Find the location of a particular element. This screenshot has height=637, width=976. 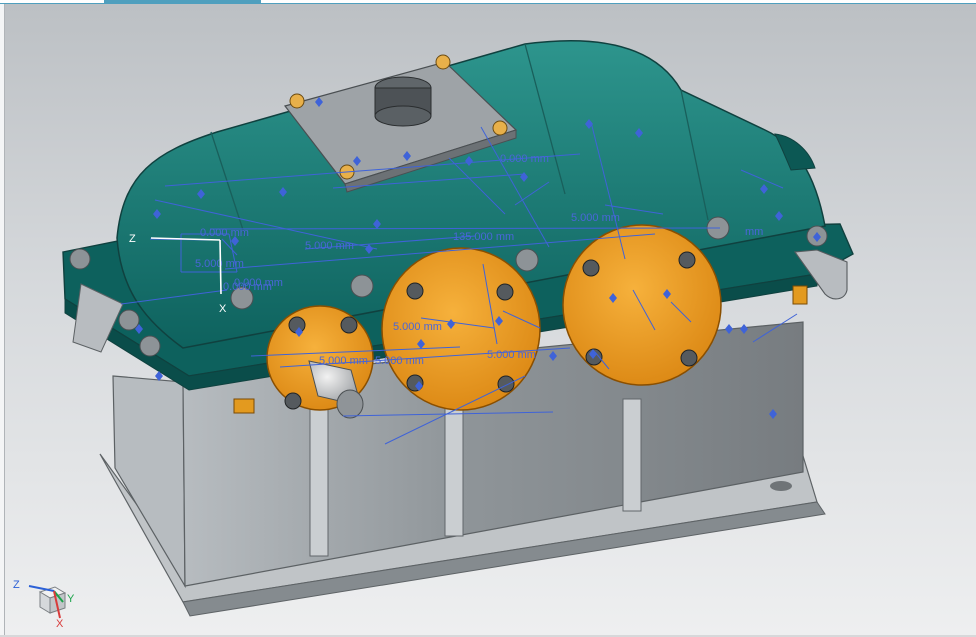

wcs-x-label: X is located at coordinates (223, 309).